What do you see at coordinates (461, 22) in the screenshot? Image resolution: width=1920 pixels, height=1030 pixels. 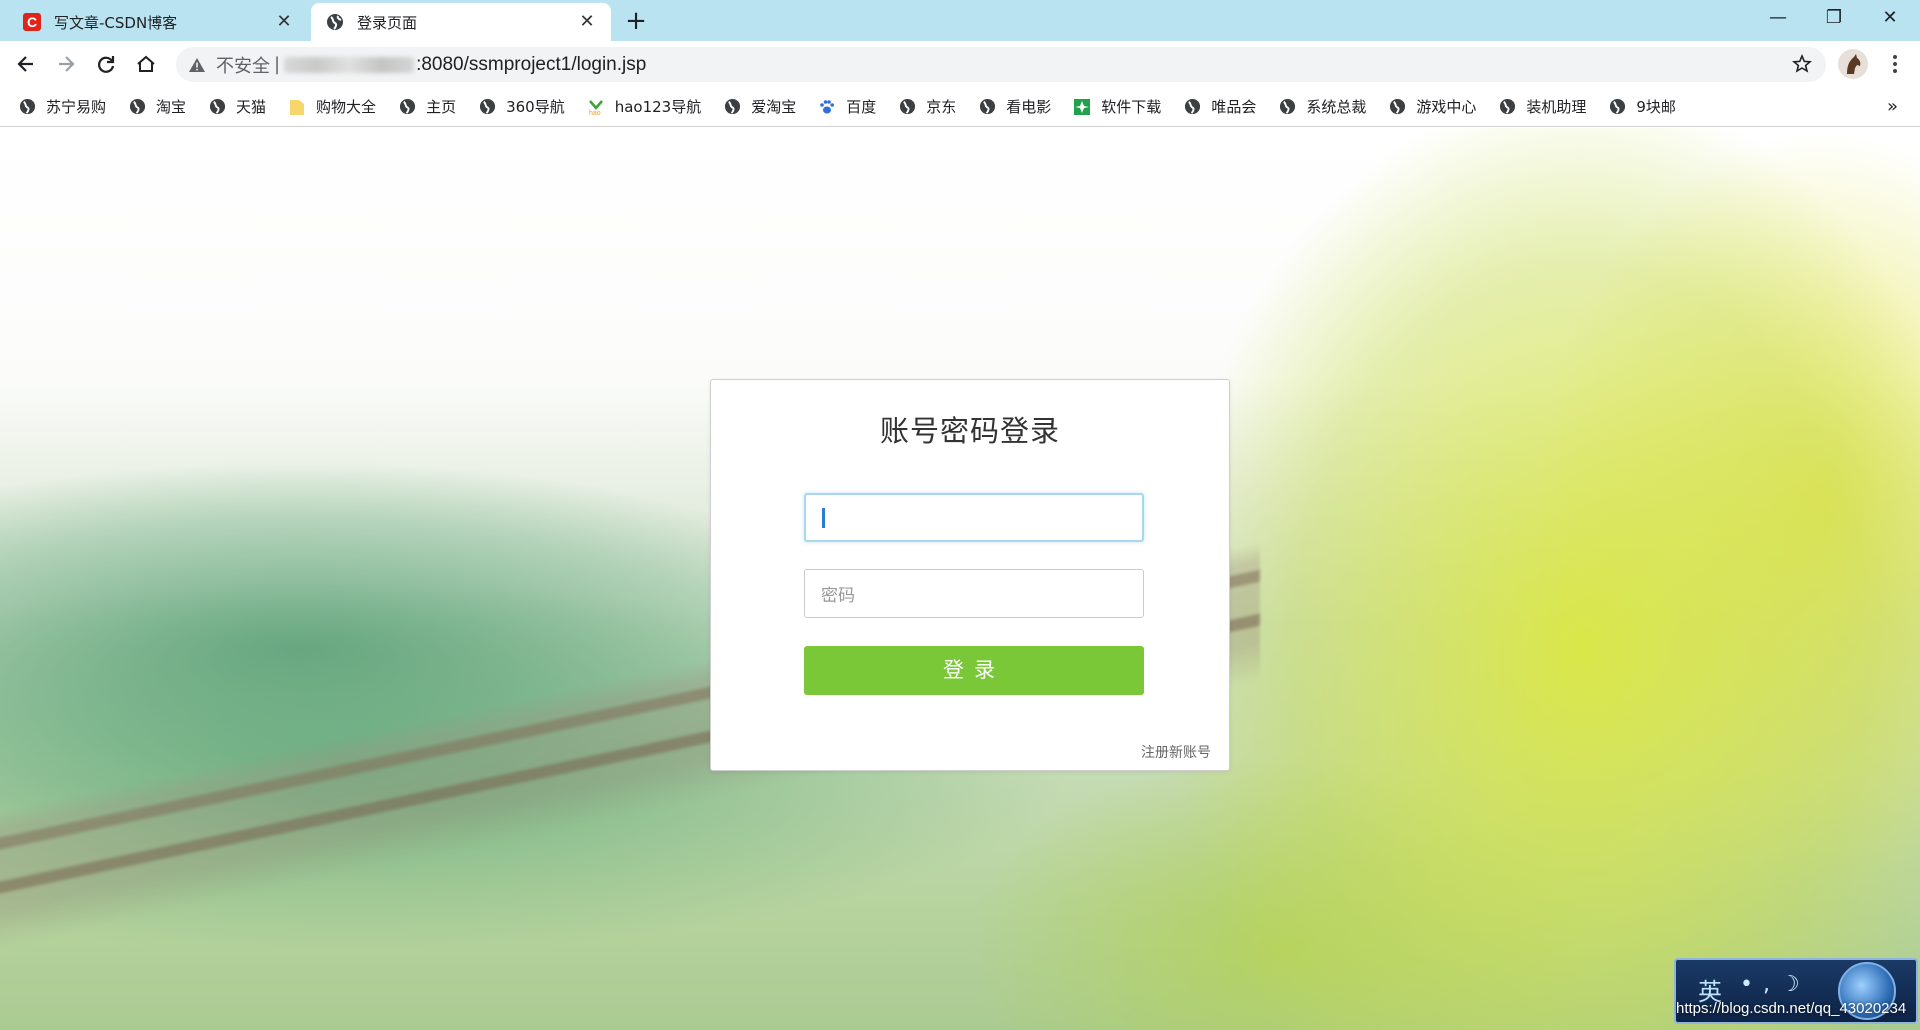 I see `tab-login: 登录页面 ✕` at bounding box center [461, 22].